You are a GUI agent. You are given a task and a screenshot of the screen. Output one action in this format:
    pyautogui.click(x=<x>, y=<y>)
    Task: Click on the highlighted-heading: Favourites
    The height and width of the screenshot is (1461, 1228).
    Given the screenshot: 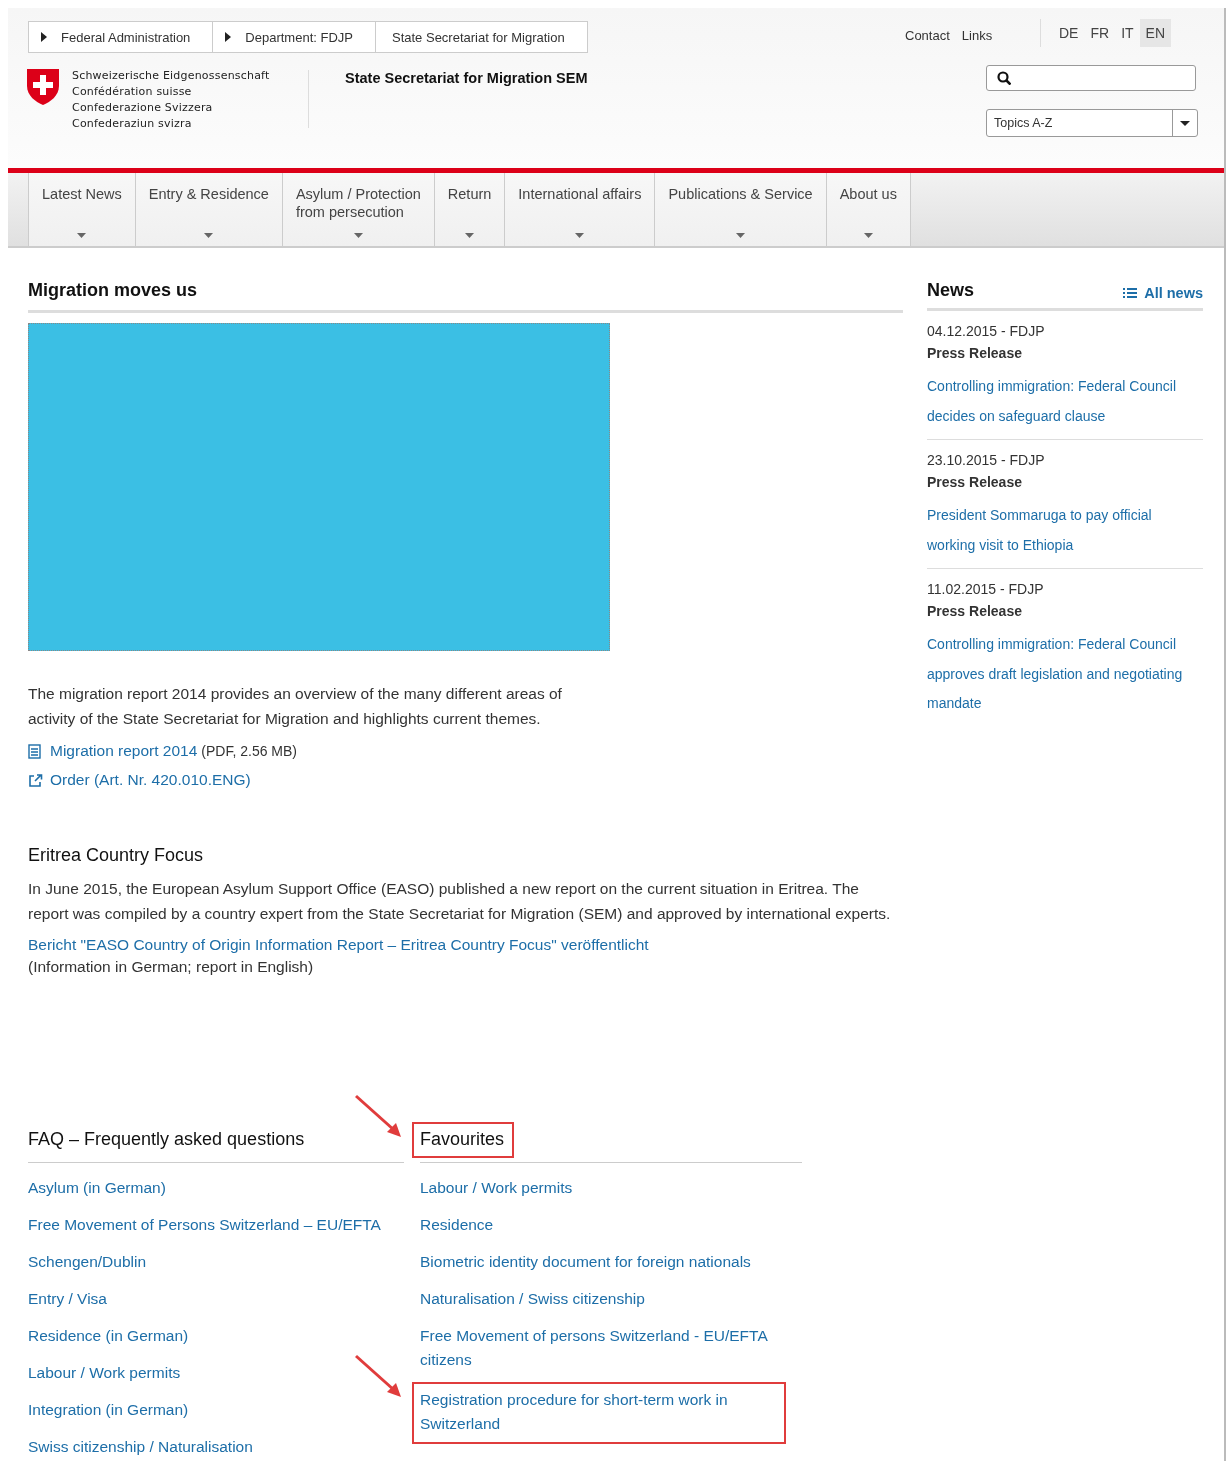 What is the action you would take?
    pyautogui.click(x=463, y=1140)
    